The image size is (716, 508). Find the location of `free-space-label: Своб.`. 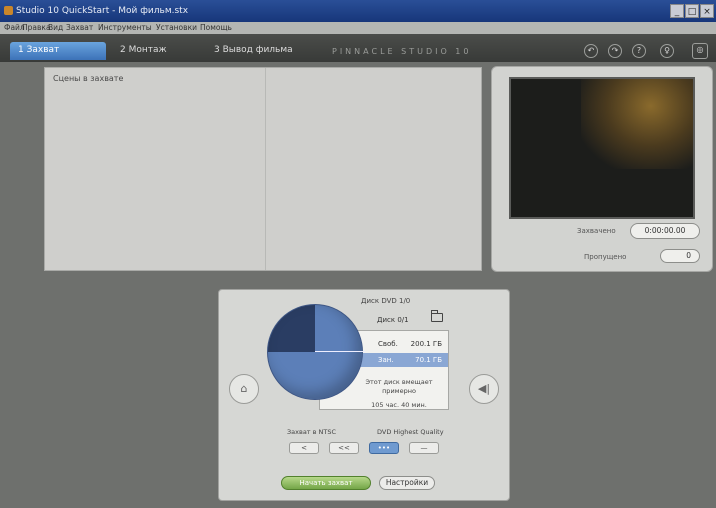

free-space-label: Своб. is located at coordinates (388, 344).